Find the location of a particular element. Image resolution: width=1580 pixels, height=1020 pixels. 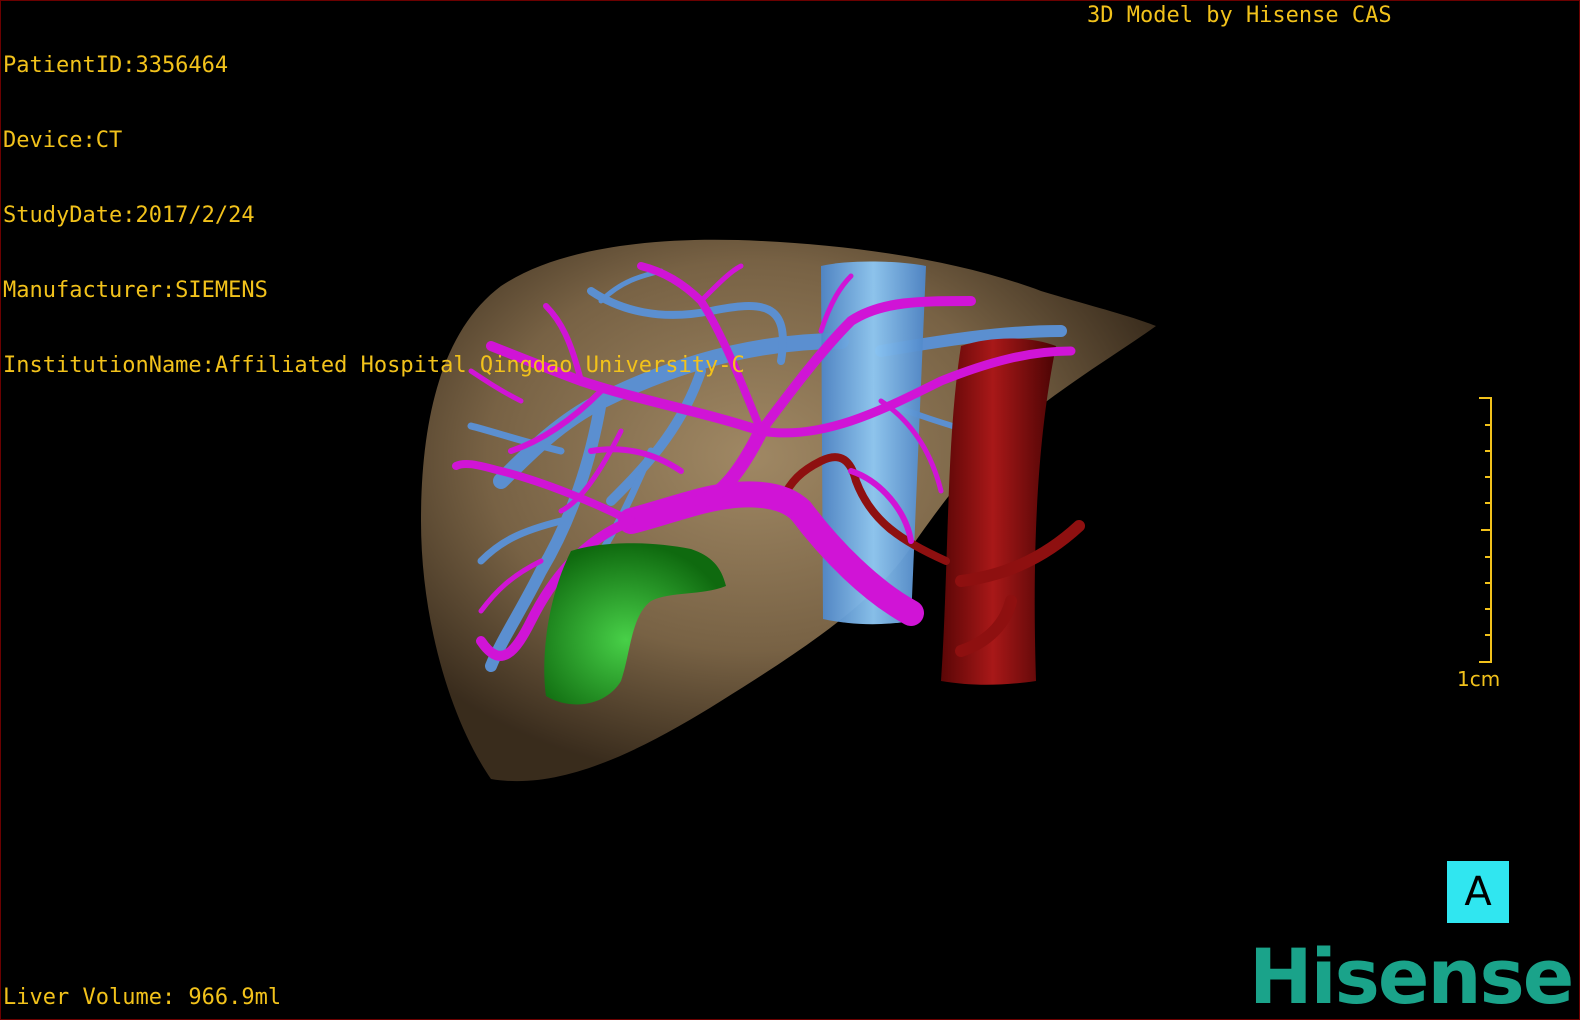

orientation-marker: A is located at coordinates (1478, 892).